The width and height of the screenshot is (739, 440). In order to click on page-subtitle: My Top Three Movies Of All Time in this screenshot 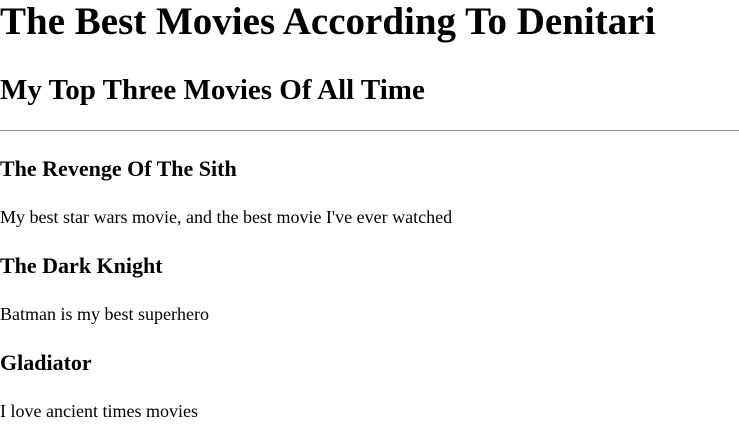, I will do `click(212, 90)`.